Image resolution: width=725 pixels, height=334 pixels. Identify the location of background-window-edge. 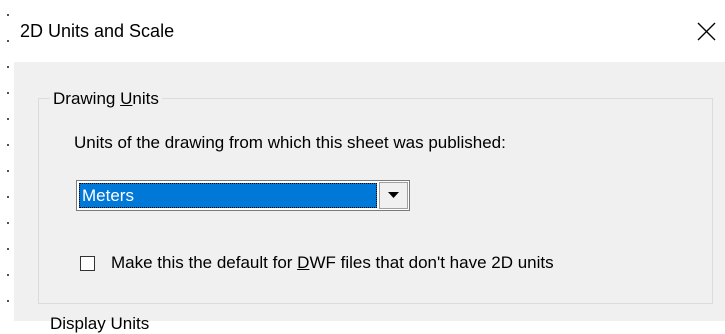
(7, 160).